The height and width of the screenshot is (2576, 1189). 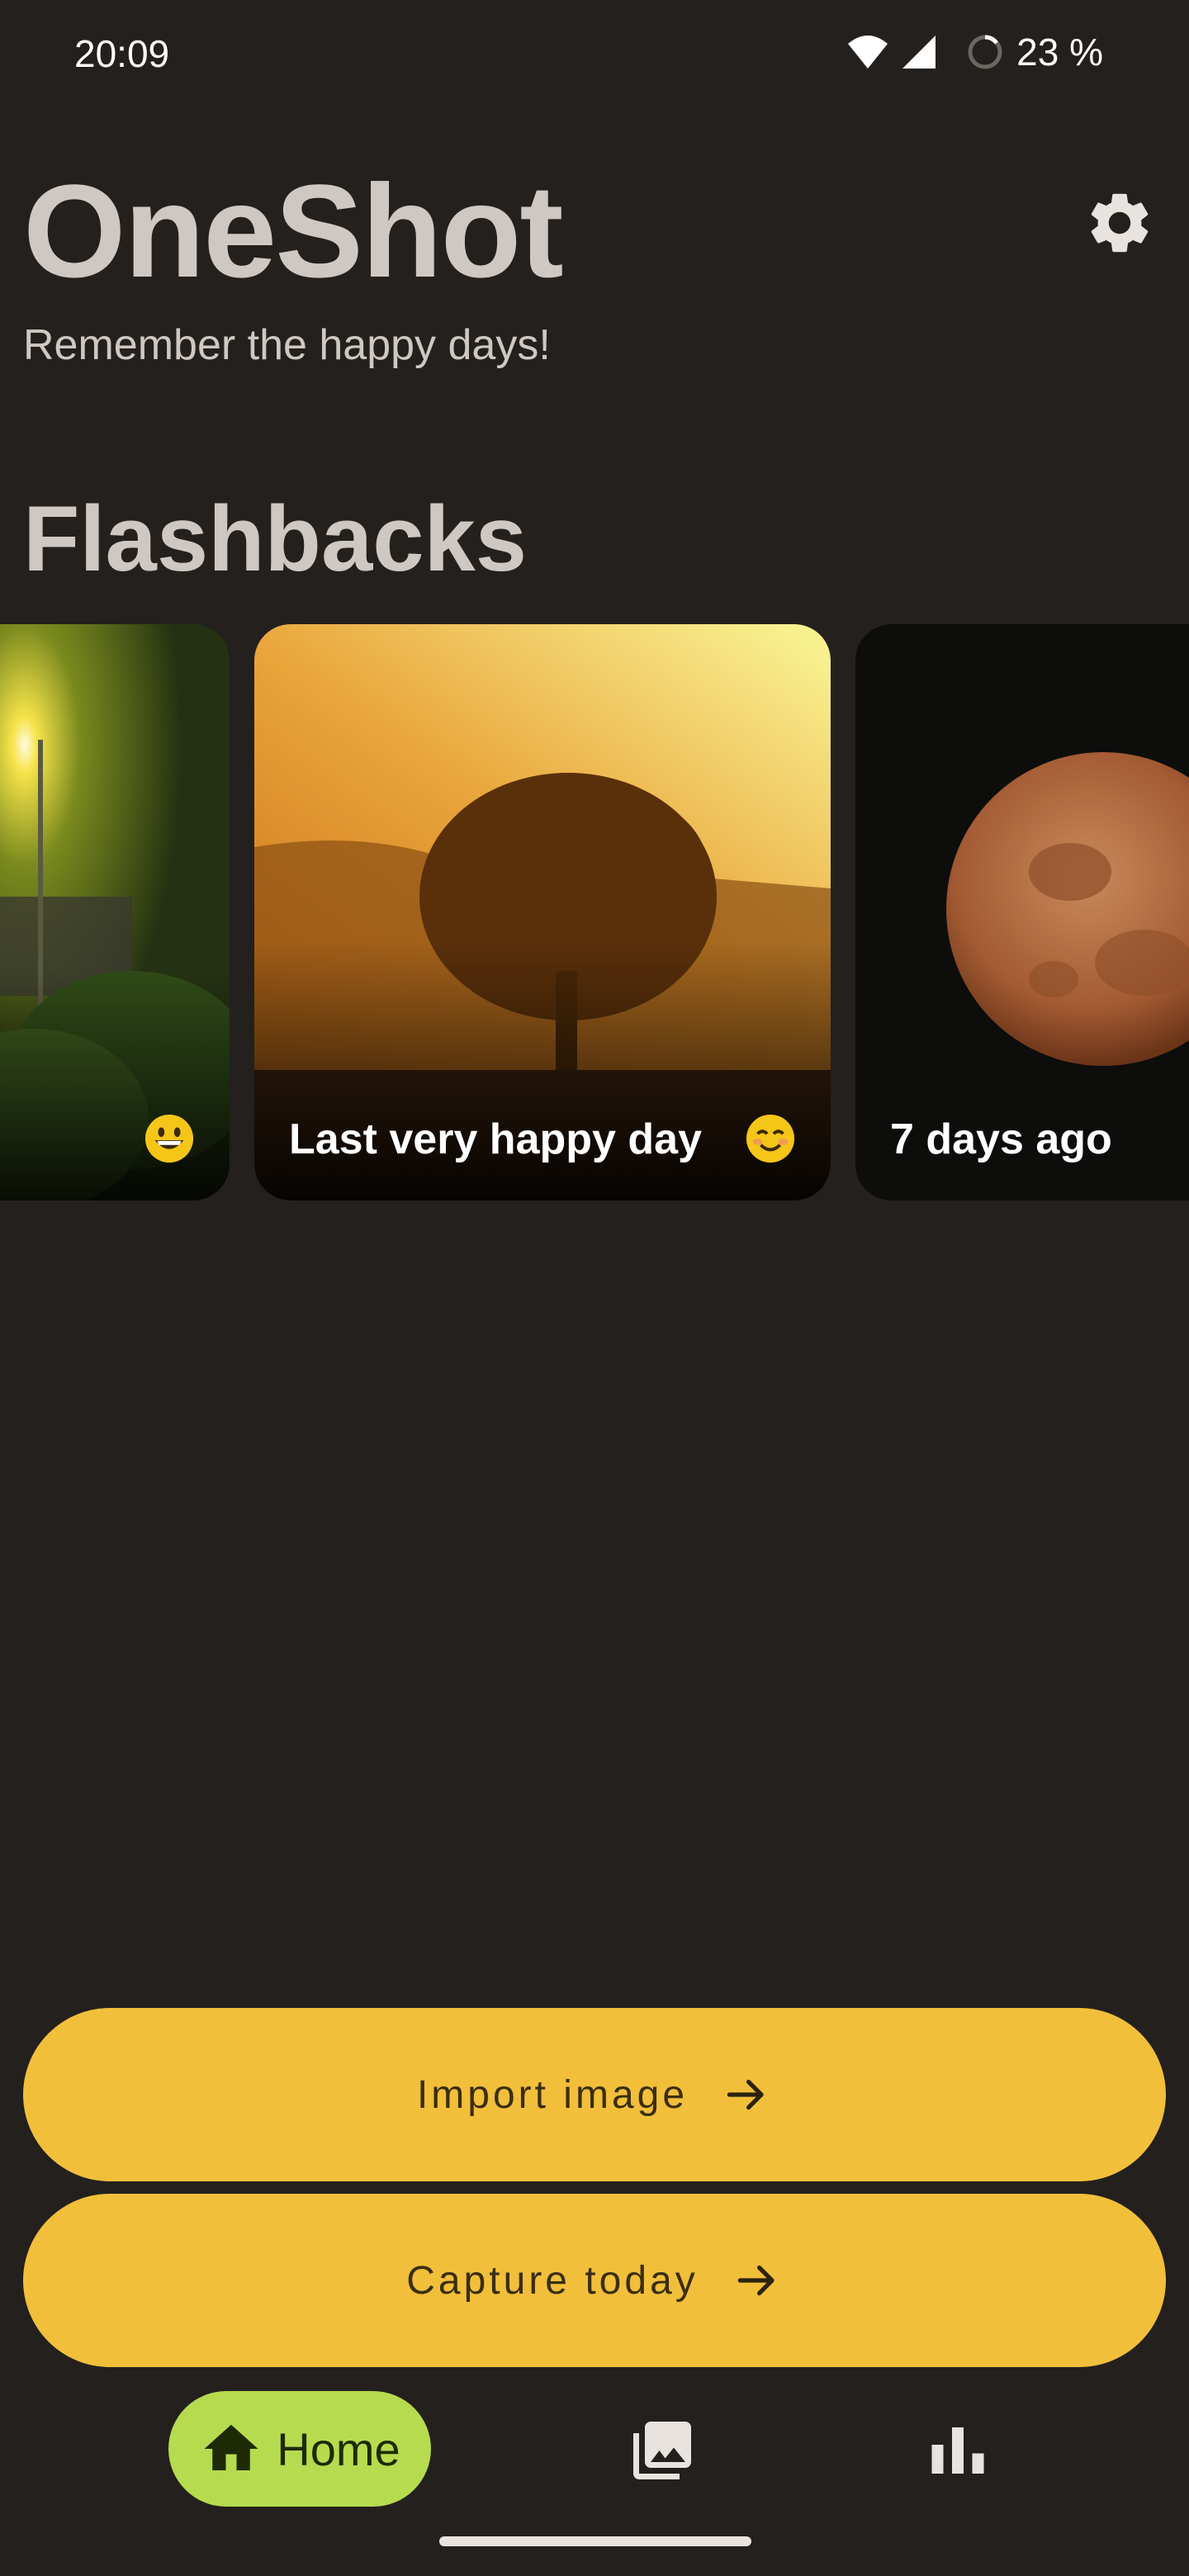 I want to click on app-subtitle: Remember the happy days!, so click(x=287, y=345).